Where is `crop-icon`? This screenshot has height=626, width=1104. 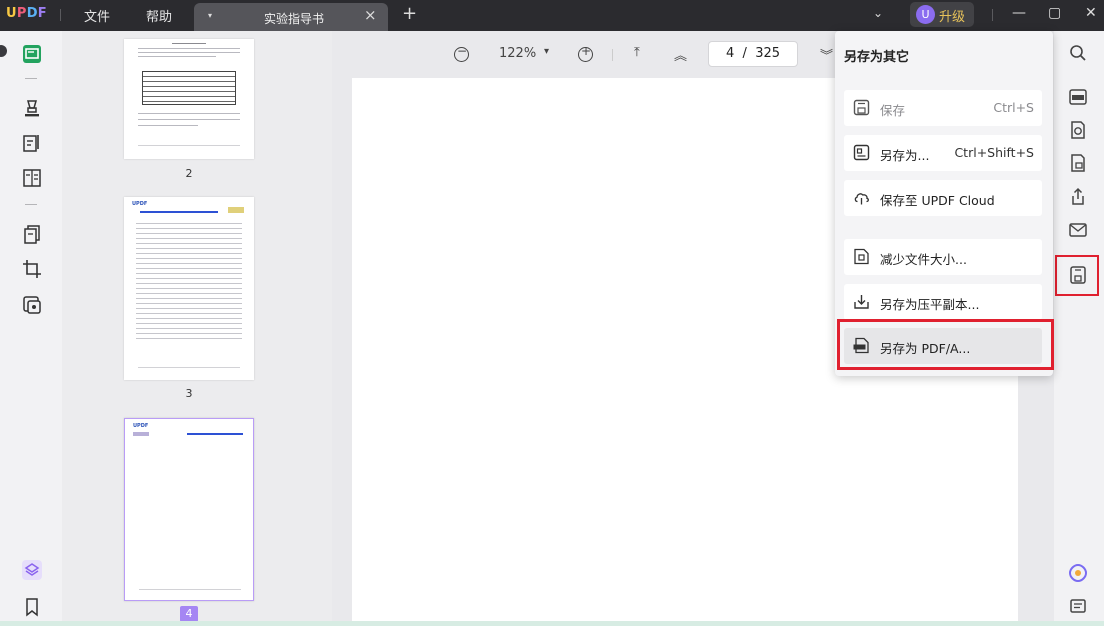
crop-icon is located at coordinates (32, 269).